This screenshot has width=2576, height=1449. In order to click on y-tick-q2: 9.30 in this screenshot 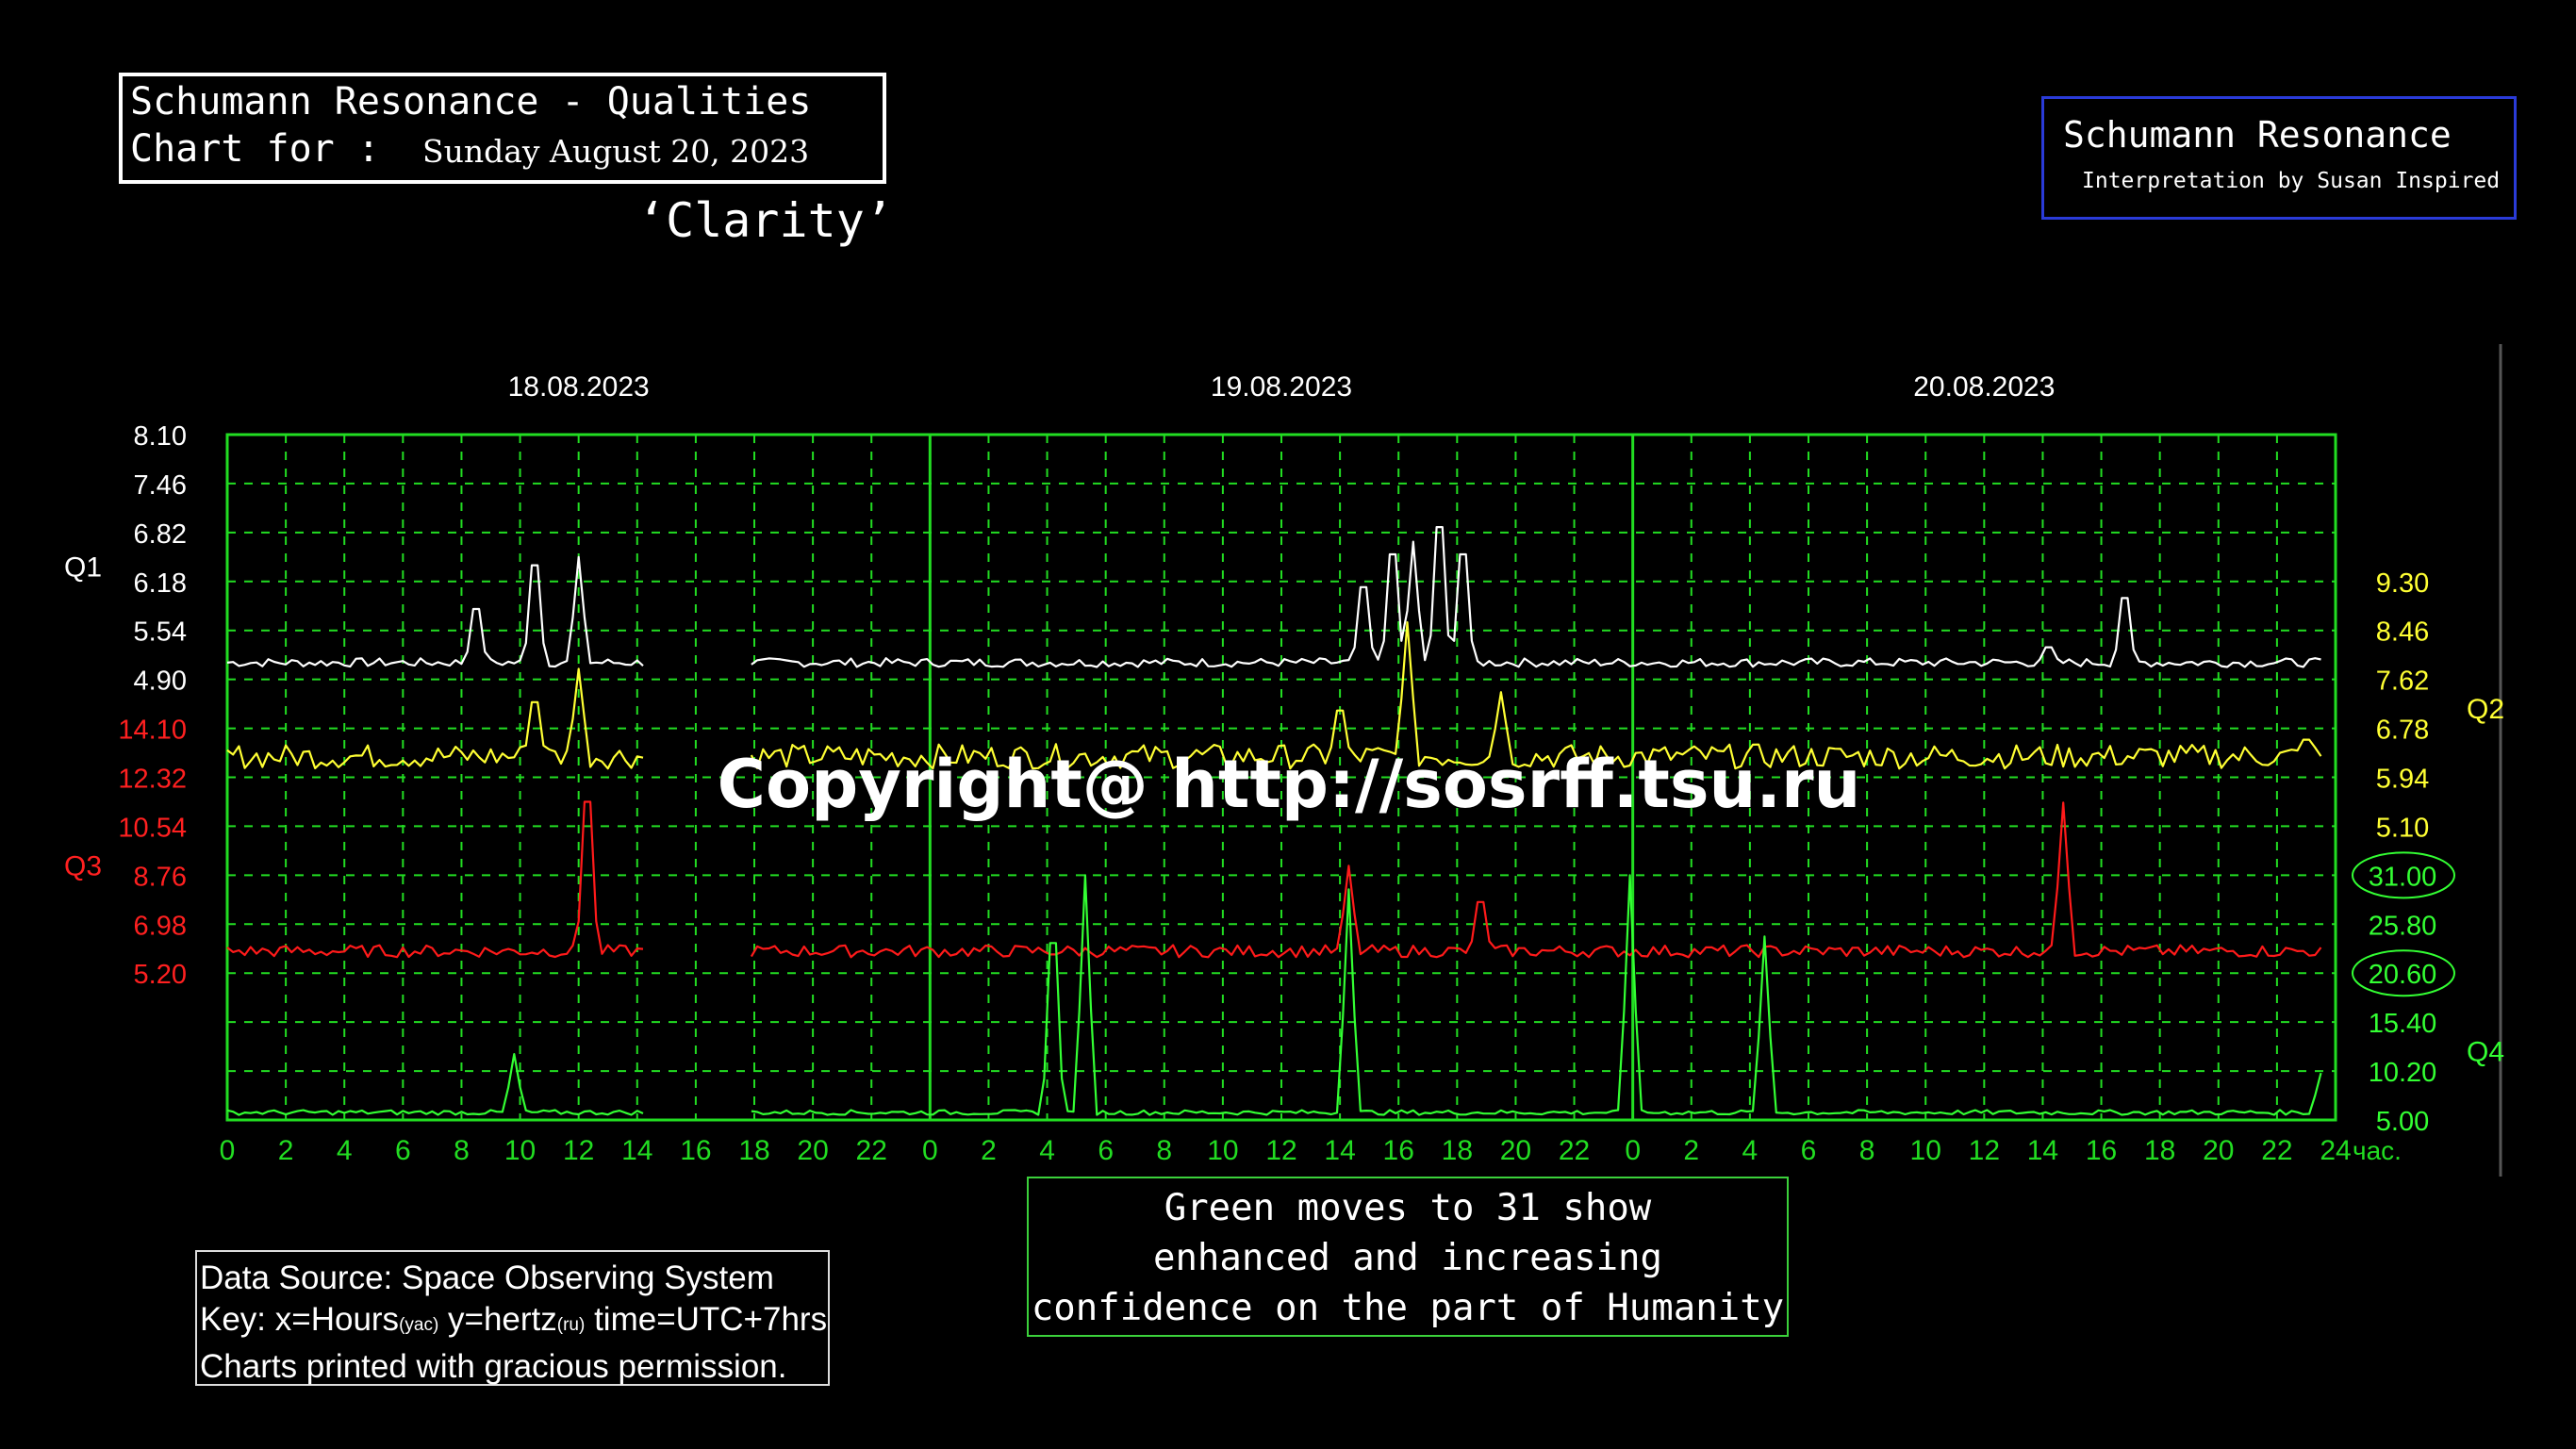, I will do `click(2402, 583)`.